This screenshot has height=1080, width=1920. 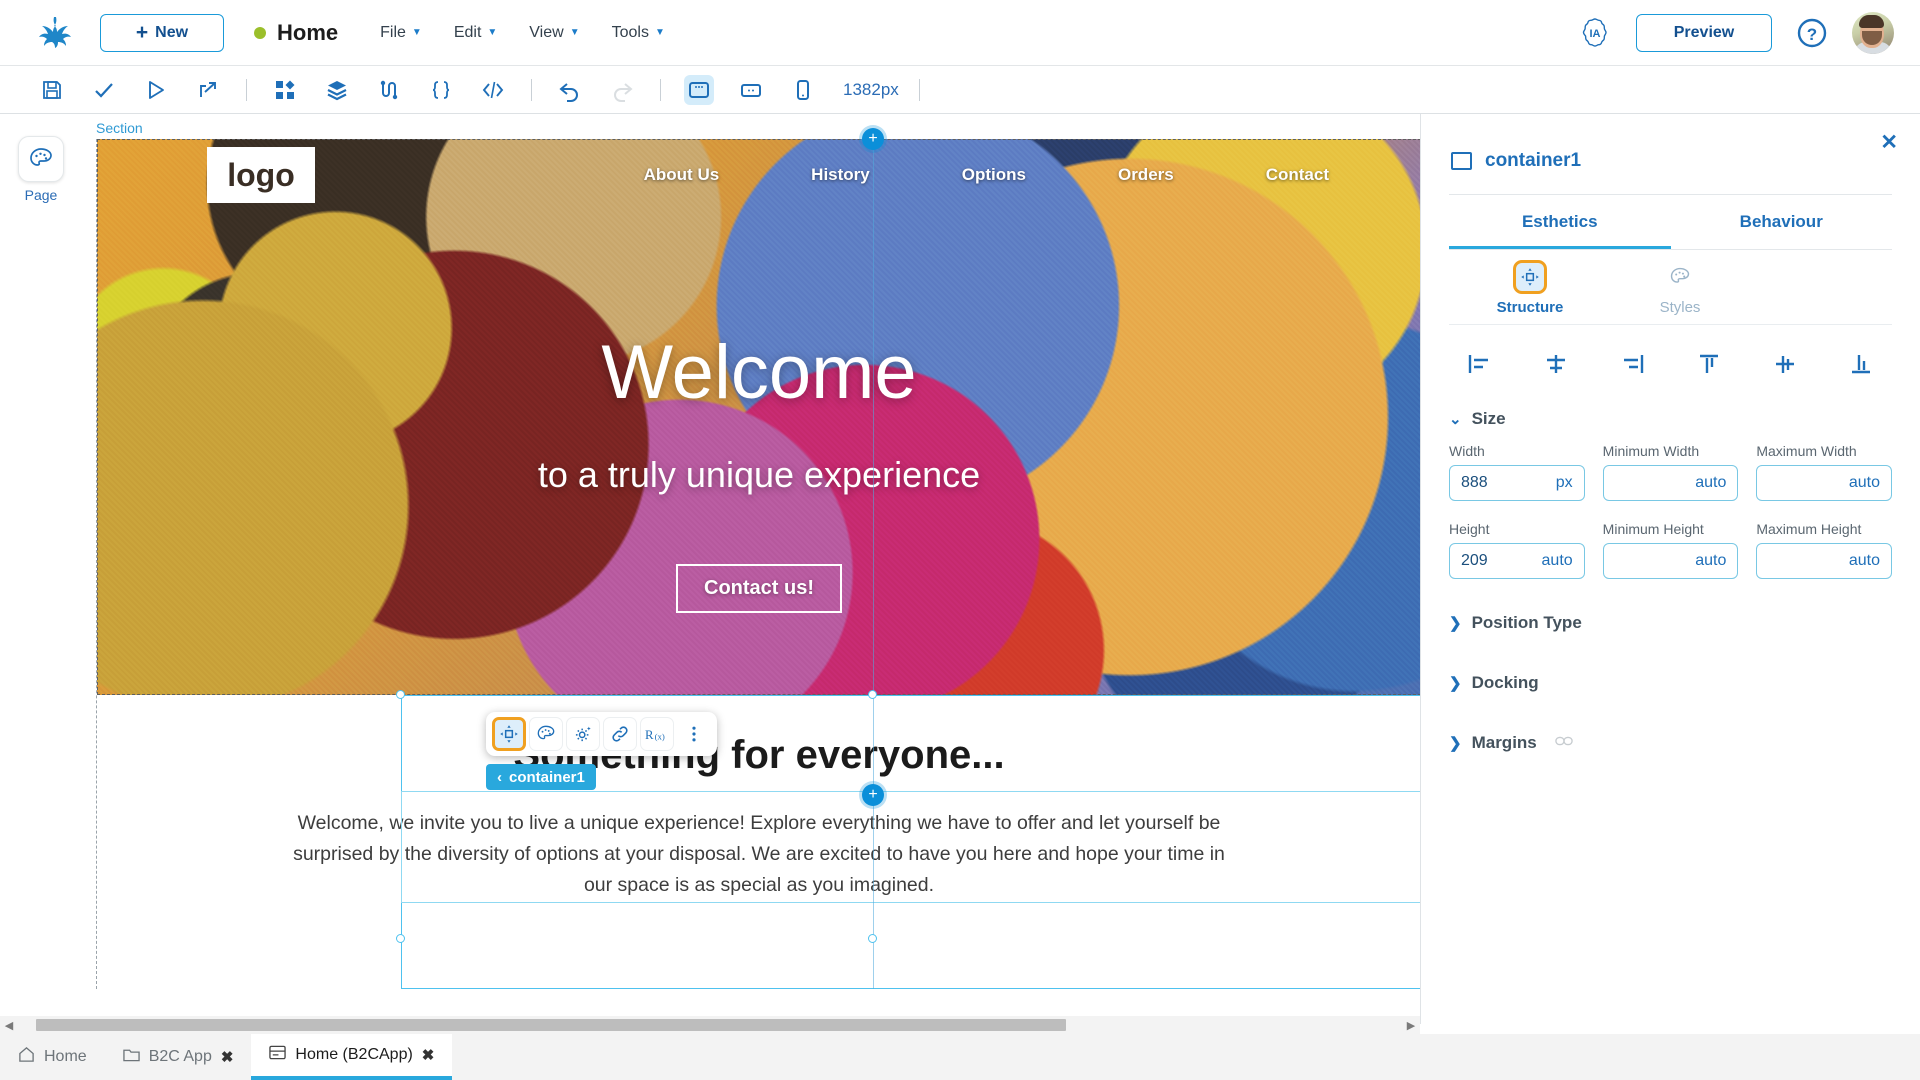 What do you see at coordinates (994, 175) in the screenshot?
I see `nav-link-options: Options` at bounding box center [994, 175].